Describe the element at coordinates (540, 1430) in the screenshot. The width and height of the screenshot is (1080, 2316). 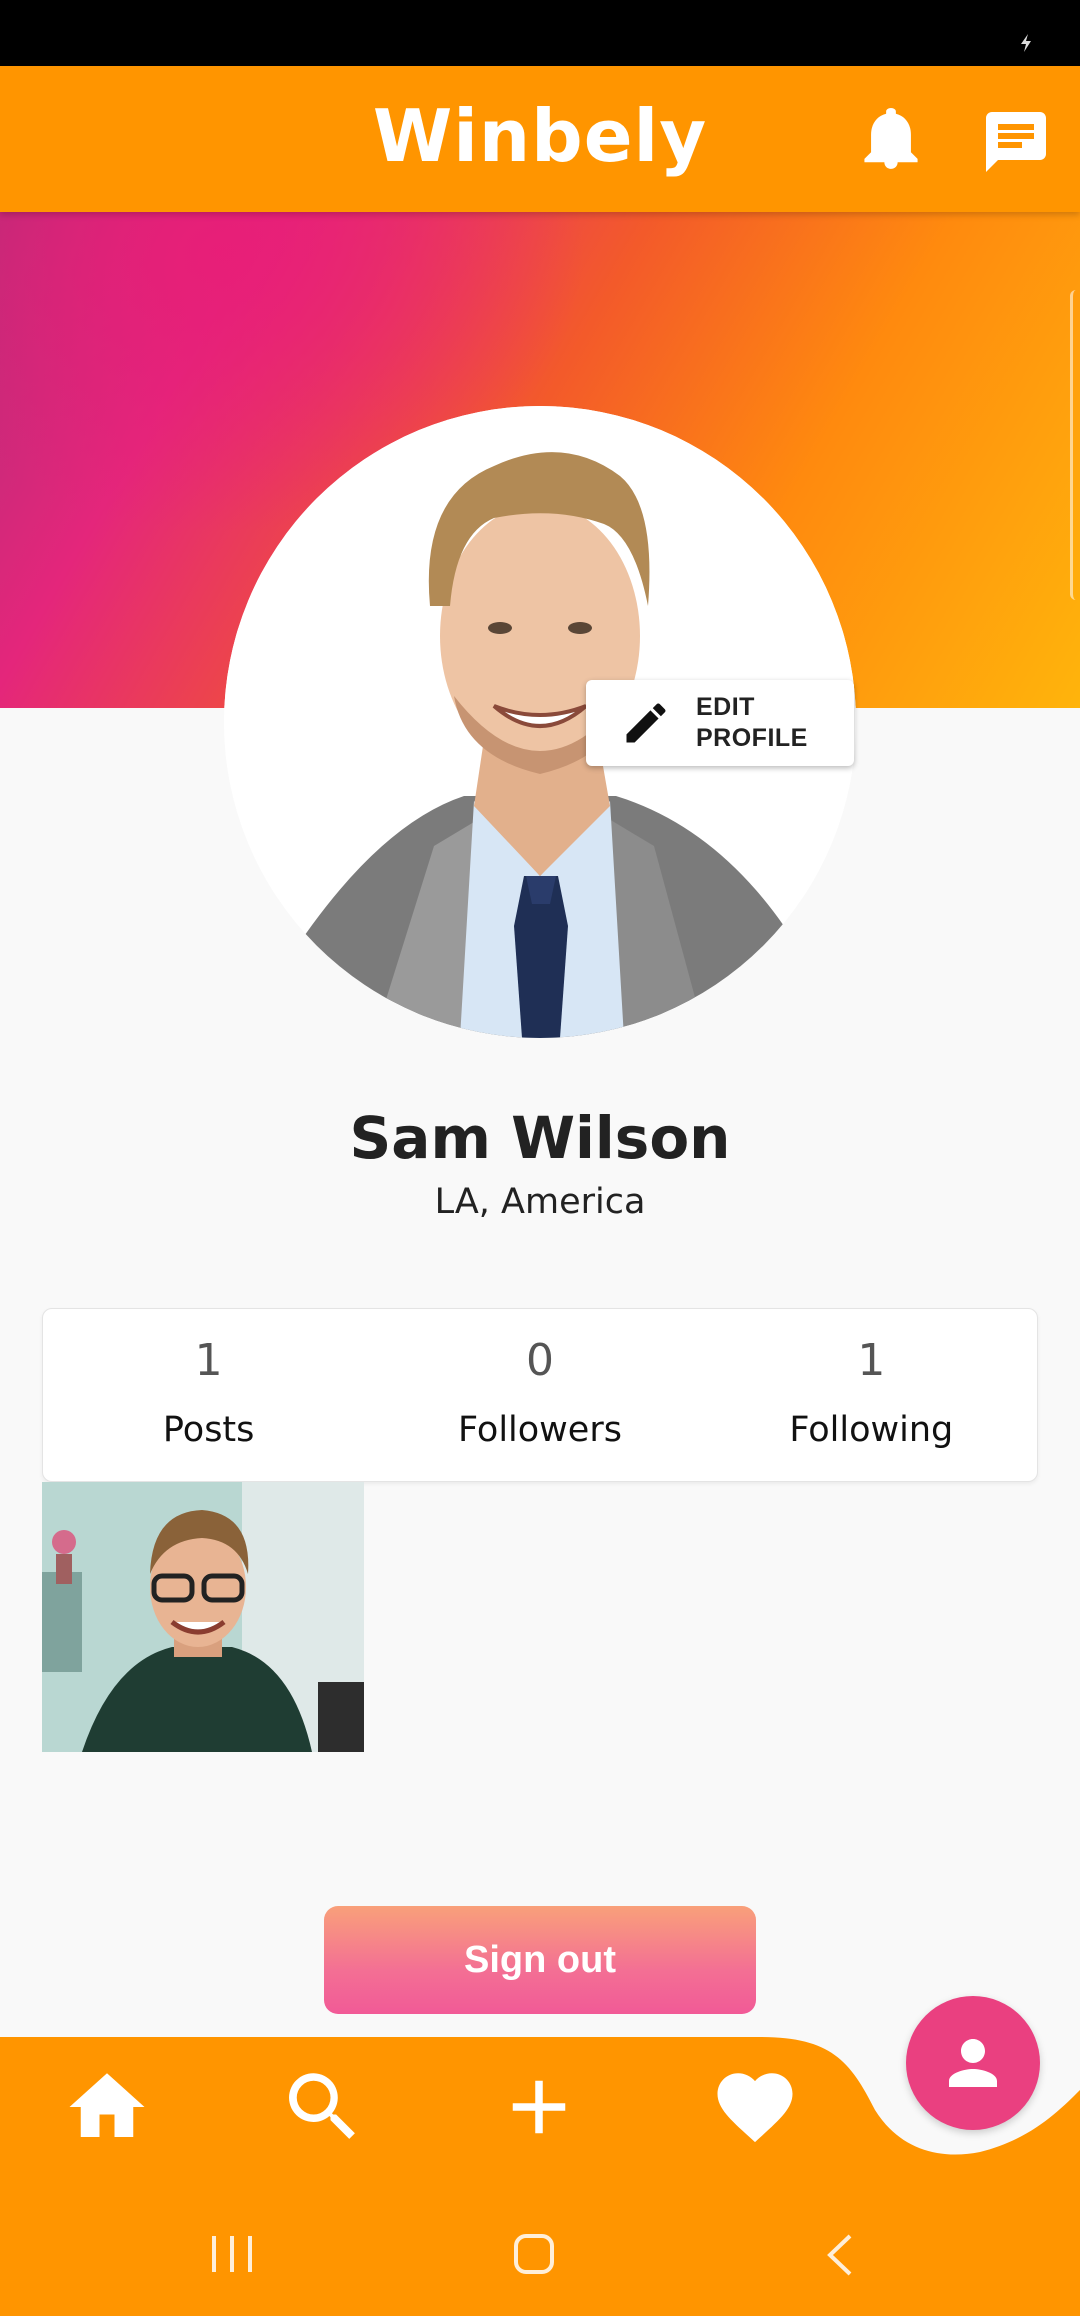
I see `stat-label: Followers` at that location.